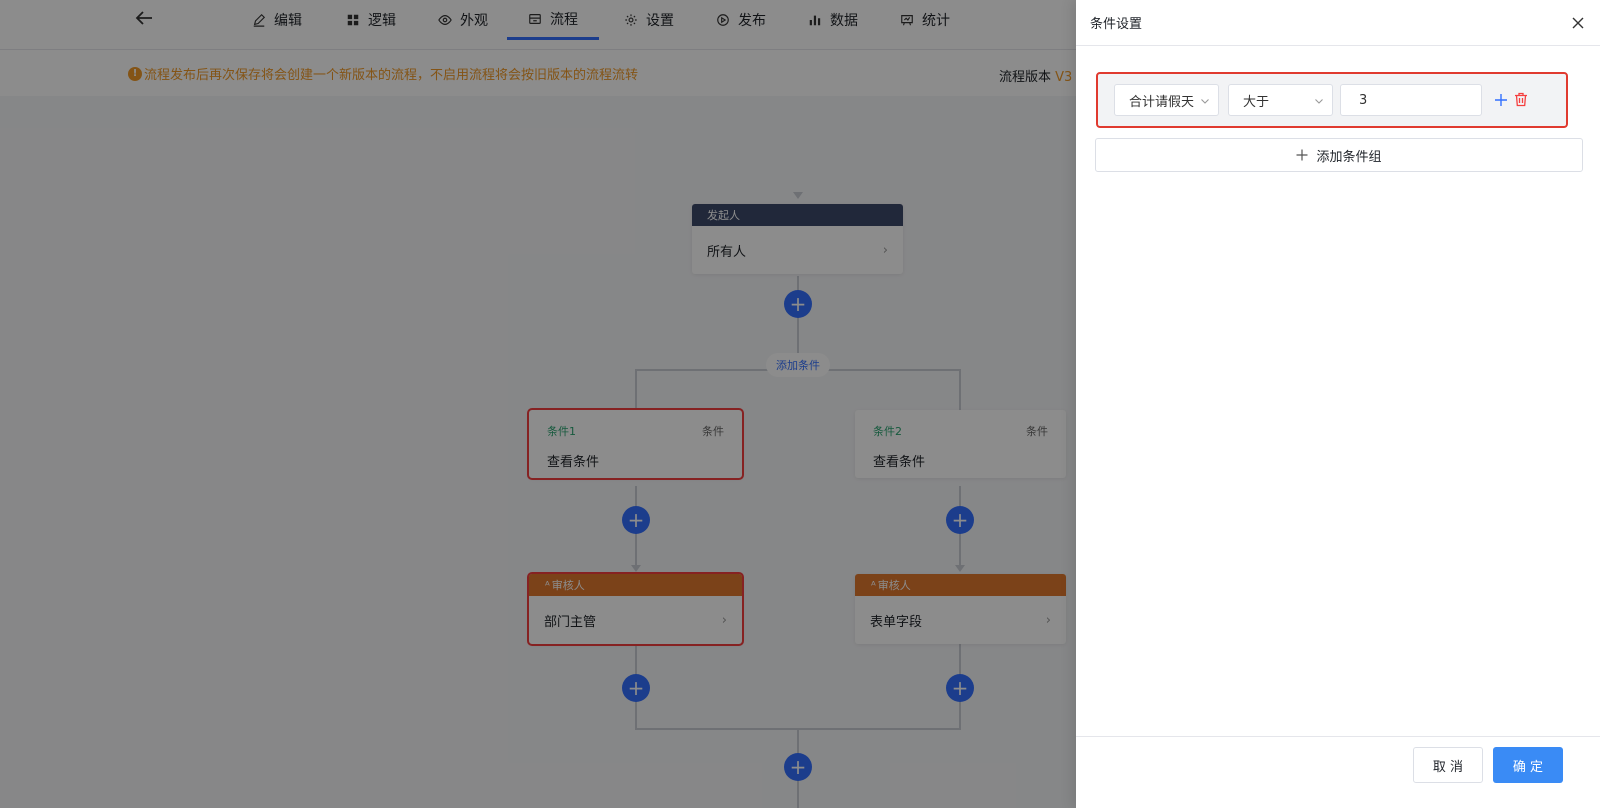 The image size is (1600, 808). I want to click on cancel-button: 取 消, so click(1448, 765).